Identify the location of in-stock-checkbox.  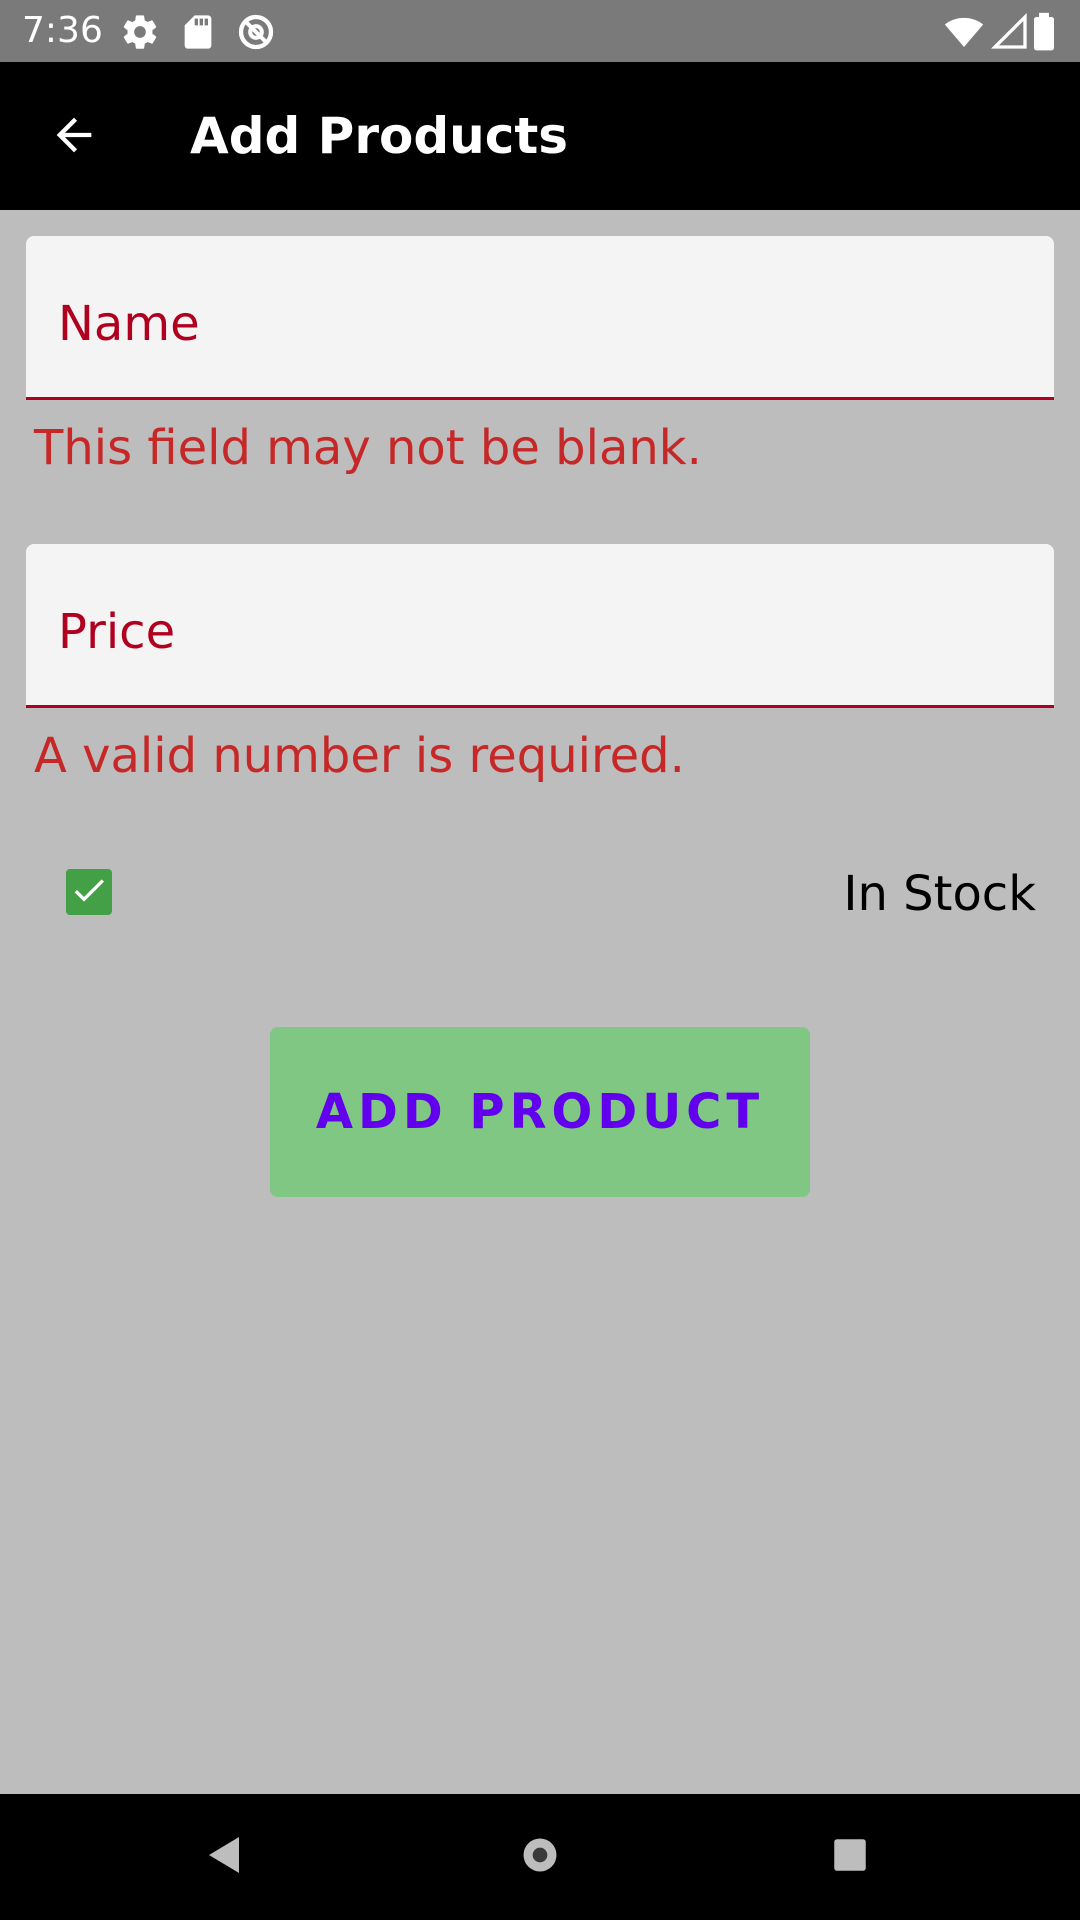
(89, 892).